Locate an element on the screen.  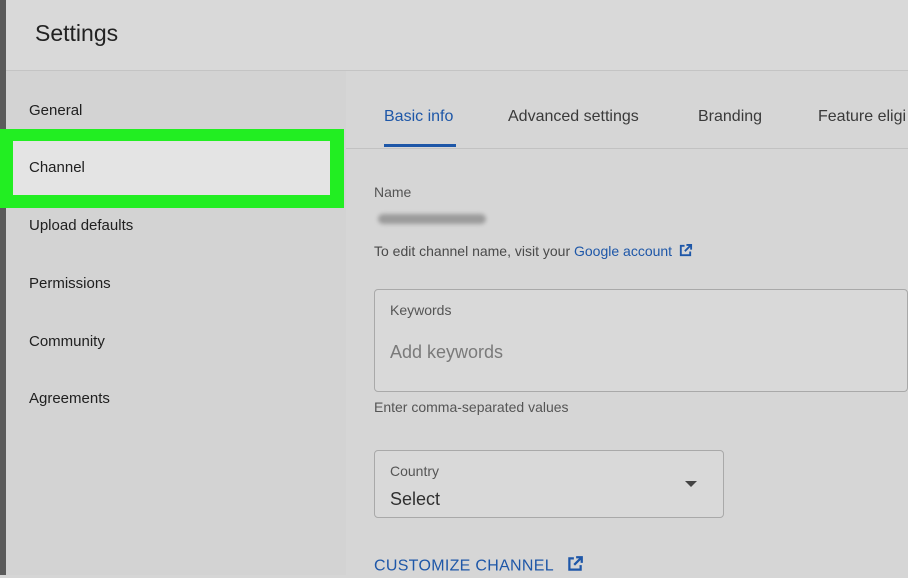
customize-channel-label: CUSTOMIZE CHANNEL is located at coordinates (464, 566).